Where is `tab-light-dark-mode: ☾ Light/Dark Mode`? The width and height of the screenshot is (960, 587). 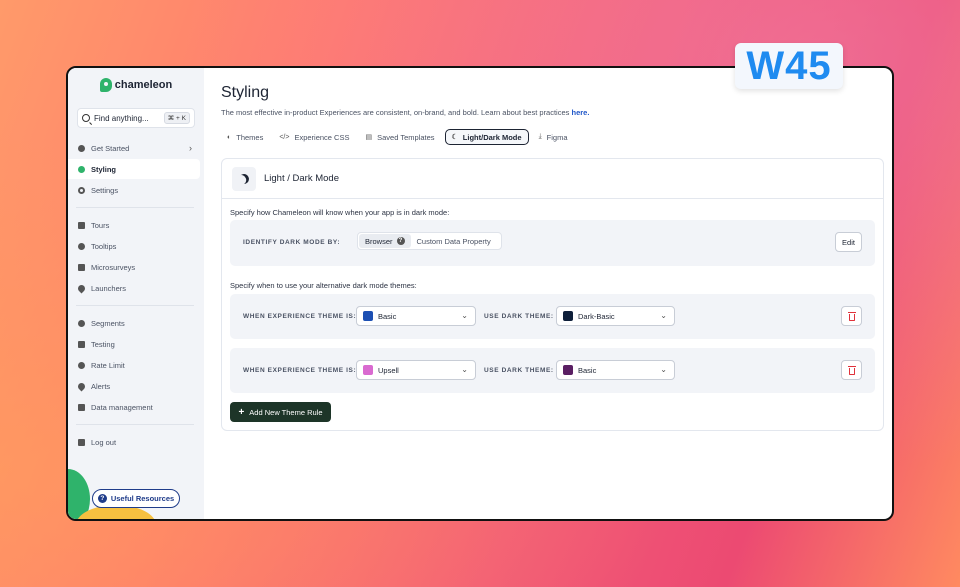
tab-light-dark-mode: ☾ Light/Dark Mode is located at coordinates (486, 137).